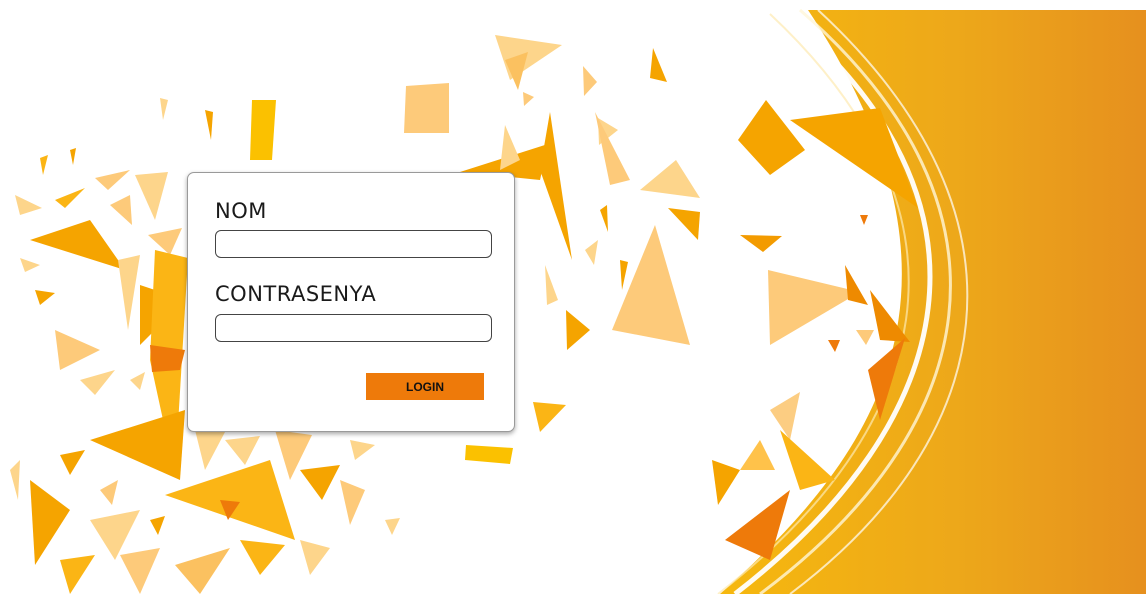 The image size is (1146, 594). I want to click on login-button: LOGIN, so click(425, 386).